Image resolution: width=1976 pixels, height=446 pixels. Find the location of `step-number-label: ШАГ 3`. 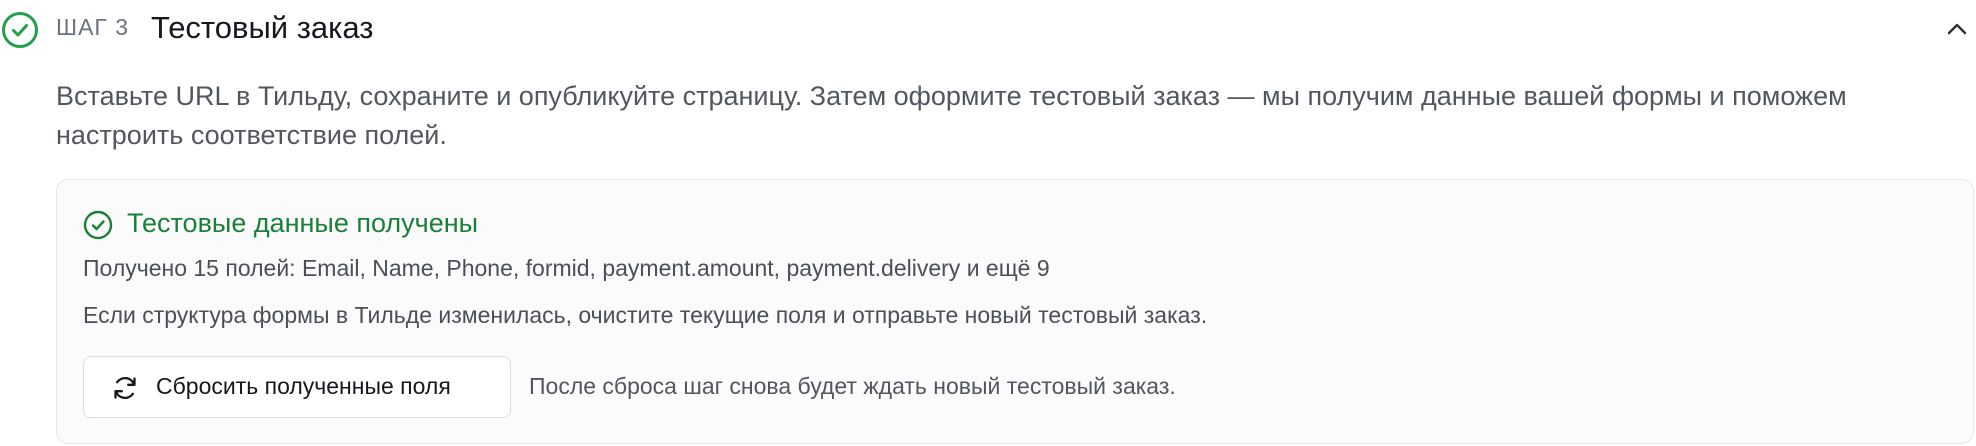

step-number-label: ШАГ 3 is located at coordinates (93, 27).